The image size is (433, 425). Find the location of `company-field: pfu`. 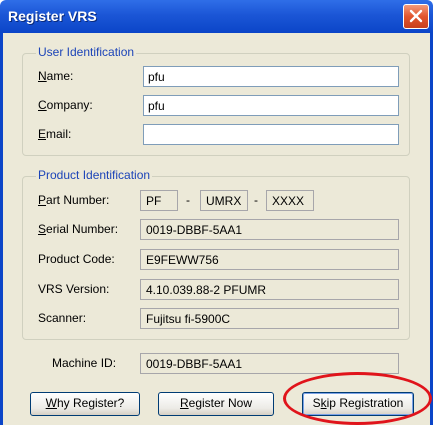

company-field: pfu is located at coordinates (271, 105).